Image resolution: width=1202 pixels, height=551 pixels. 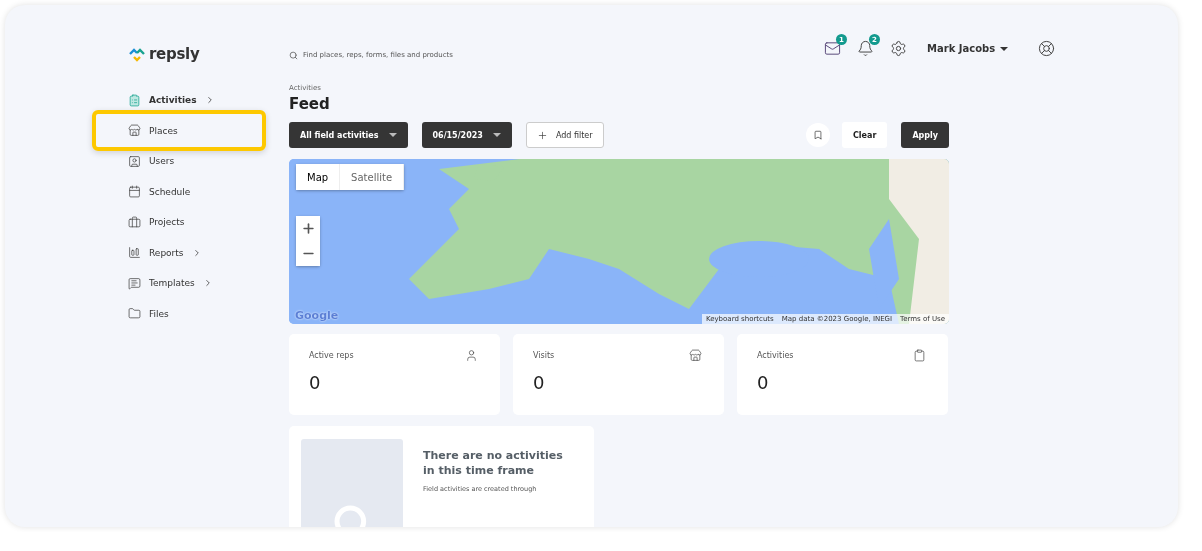 I want to click on sidebar-label: Projects, so click(x=167, y=222).